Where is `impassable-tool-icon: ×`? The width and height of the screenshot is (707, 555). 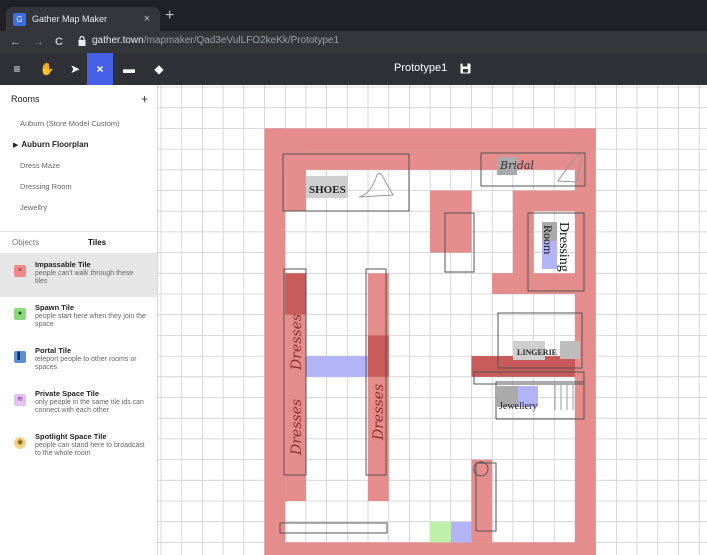
impassable-tool-icon: × is located at coordinates (100, 69).